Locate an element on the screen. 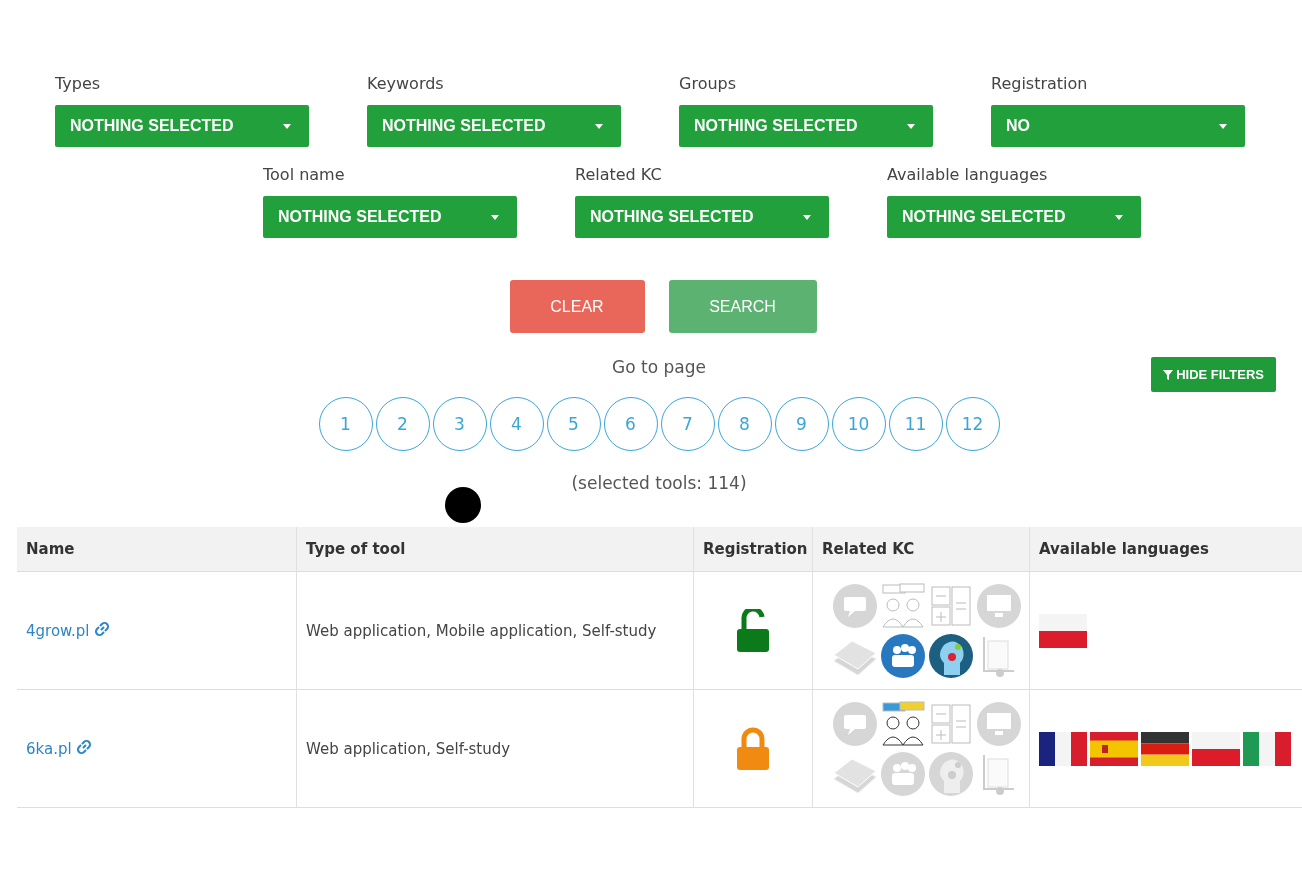 The width and height of the screenshot is (1302, 871). tool-type: Web application, Mobile application, Self-study is located at coordinates (481, 630).